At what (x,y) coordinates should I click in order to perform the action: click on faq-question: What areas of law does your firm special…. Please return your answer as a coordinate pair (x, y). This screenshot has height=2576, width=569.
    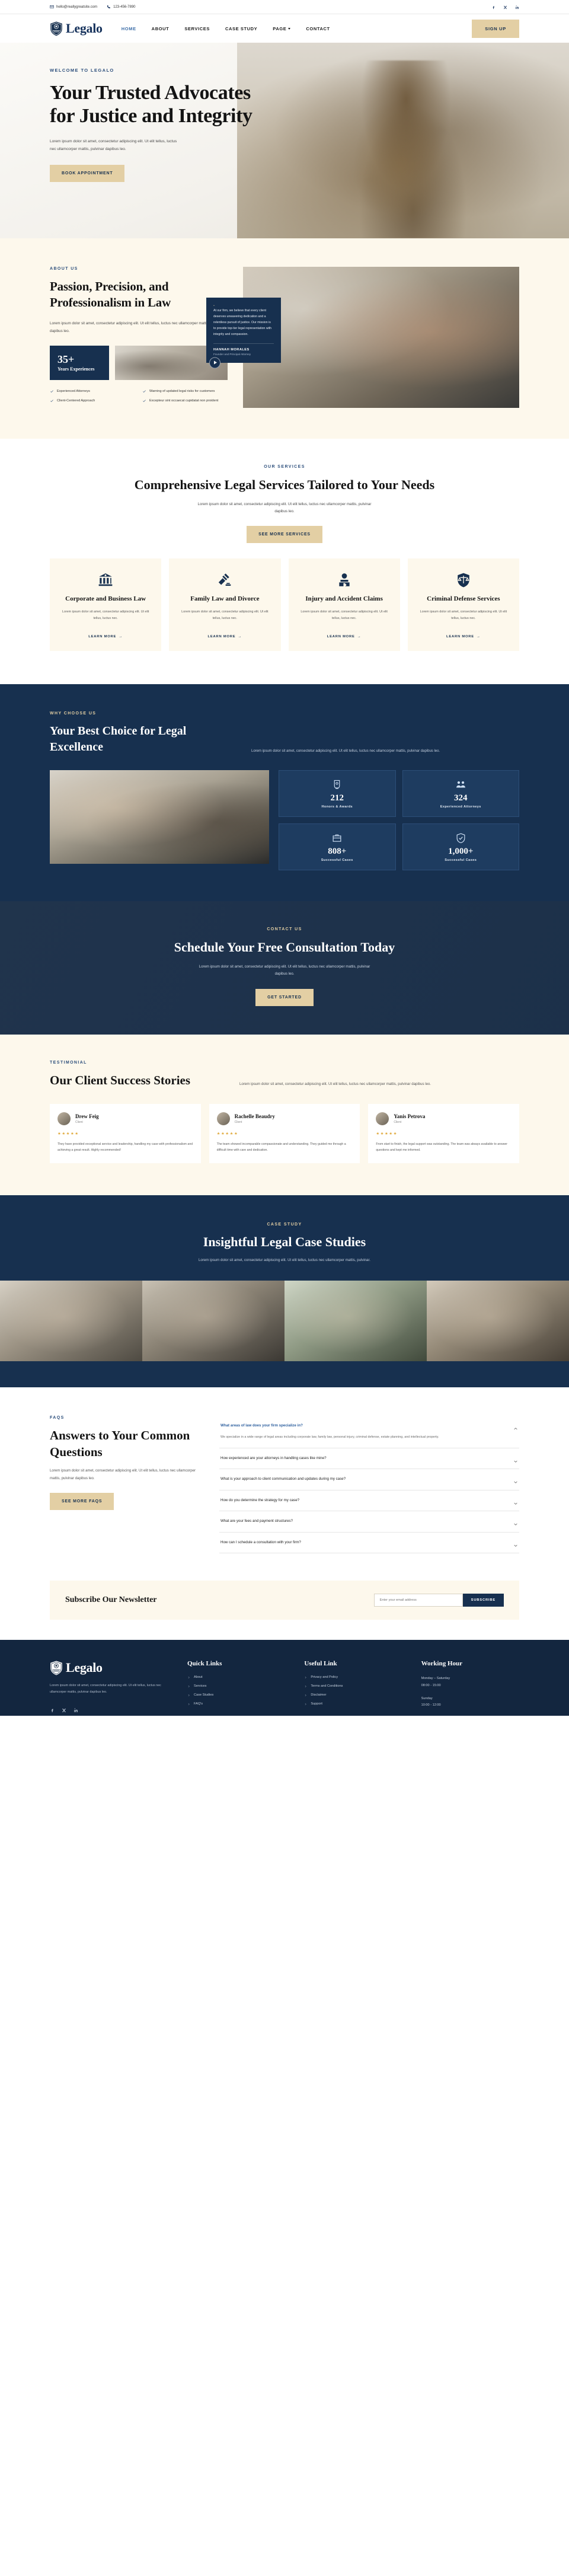
    Looking at the image, I should click on (261, 1425).